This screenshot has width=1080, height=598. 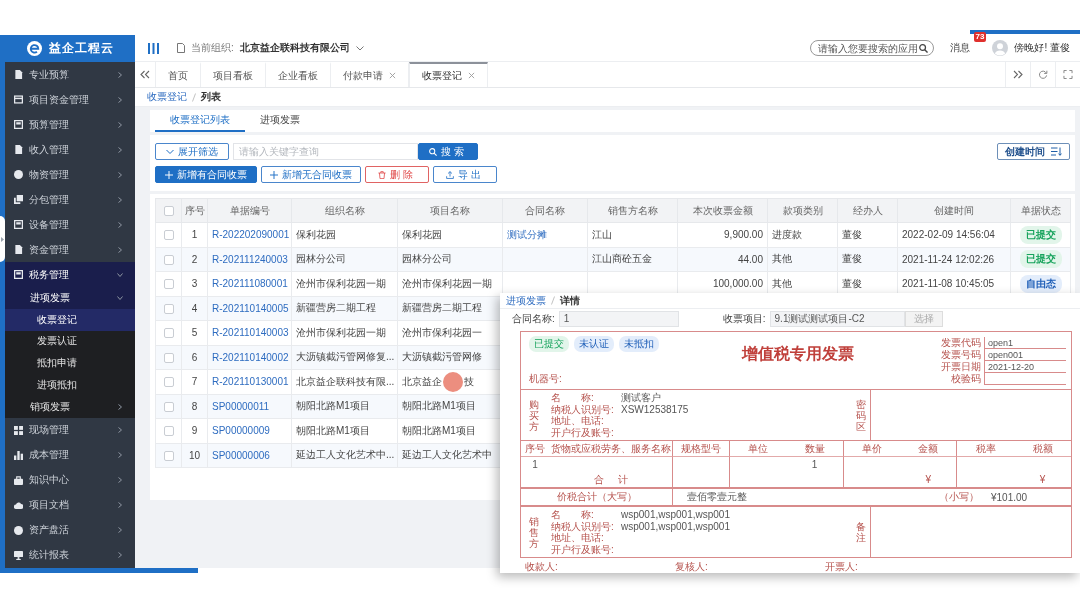 I want to click on column-header: 数量, so click(x=815, y=449).